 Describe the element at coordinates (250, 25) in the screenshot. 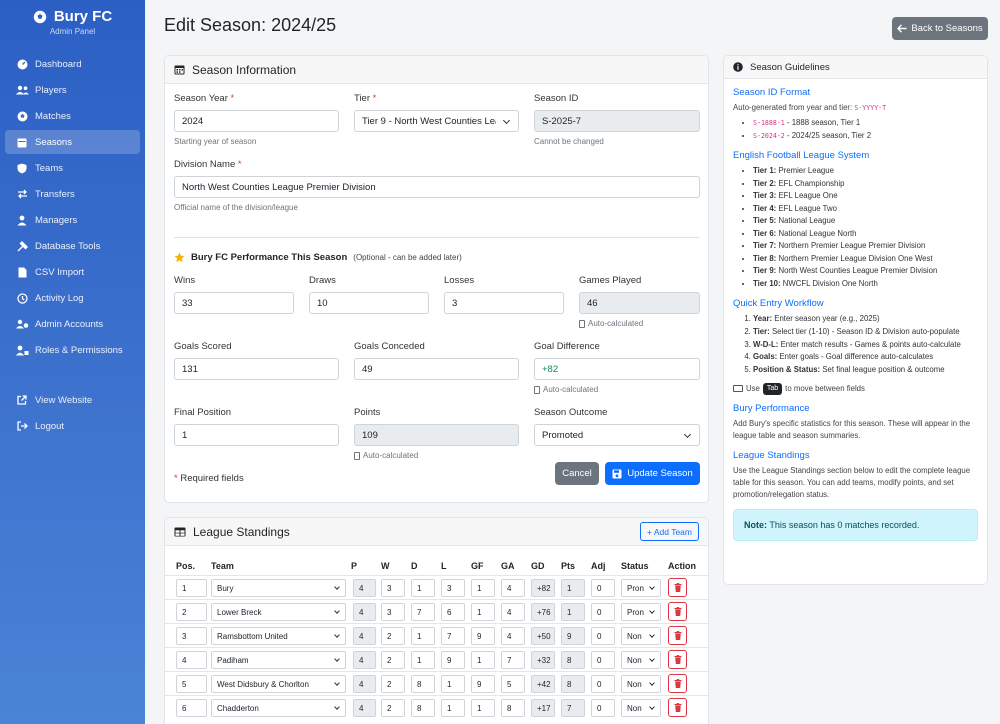

I see `page-title: Edit Season: 2024/25` at that location.